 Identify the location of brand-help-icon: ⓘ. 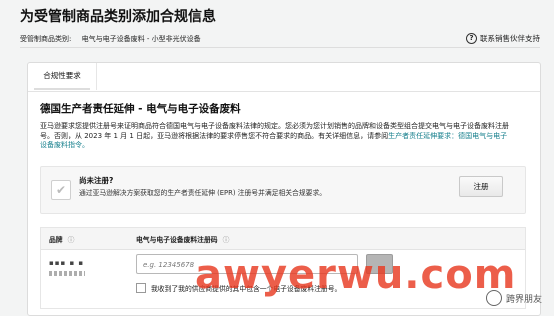
(71, 240).